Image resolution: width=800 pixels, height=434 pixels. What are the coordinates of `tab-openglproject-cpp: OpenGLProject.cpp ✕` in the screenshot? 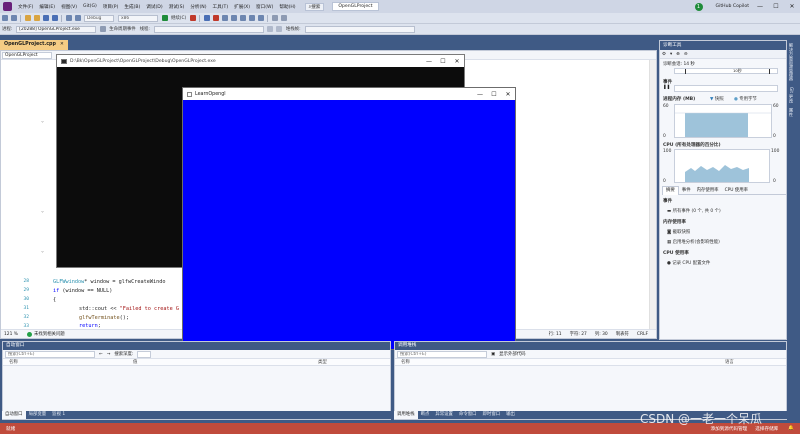 It's located at (34, 45).